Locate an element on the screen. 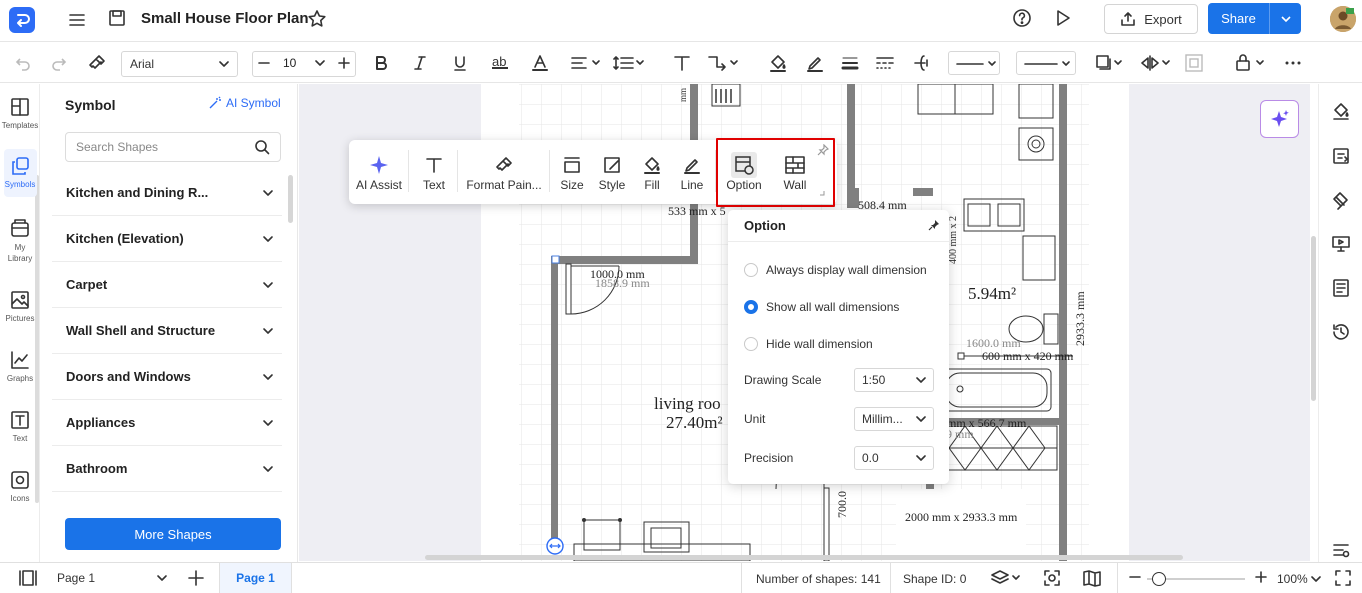 Image resolution: width=1362 pixels, height=593 pixels. save-icon is located at coordinates (117, 18).